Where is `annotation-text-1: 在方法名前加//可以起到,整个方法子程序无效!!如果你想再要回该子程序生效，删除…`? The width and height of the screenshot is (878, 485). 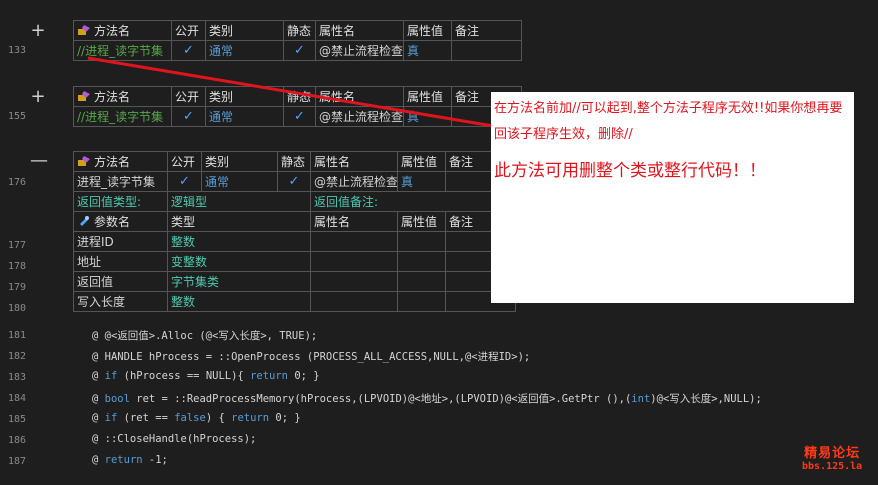
annotation-text-1: 在方法名前加//可以起到,整个方法子程序无效!!如果你想再要回该子程序生效，删除… is located at coordinates (668, 121).